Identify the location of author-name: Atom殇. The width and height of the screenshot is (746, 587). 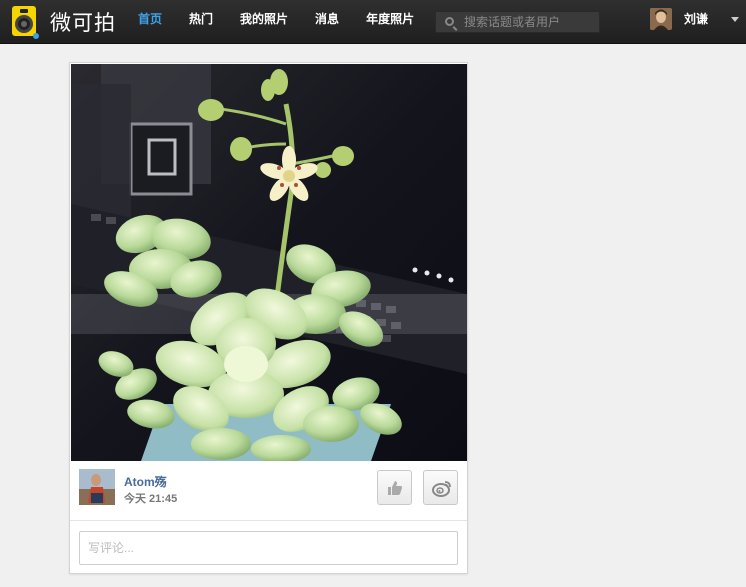
(145, 481).